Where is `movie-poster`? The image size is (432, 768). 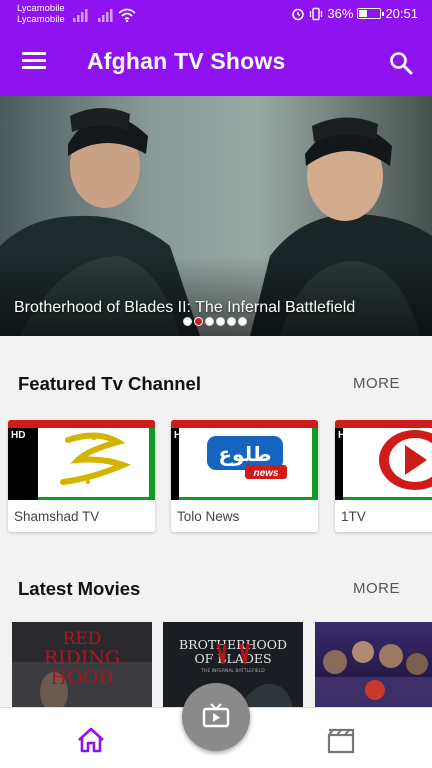 movie-poster is located at coordinates (373, 665).